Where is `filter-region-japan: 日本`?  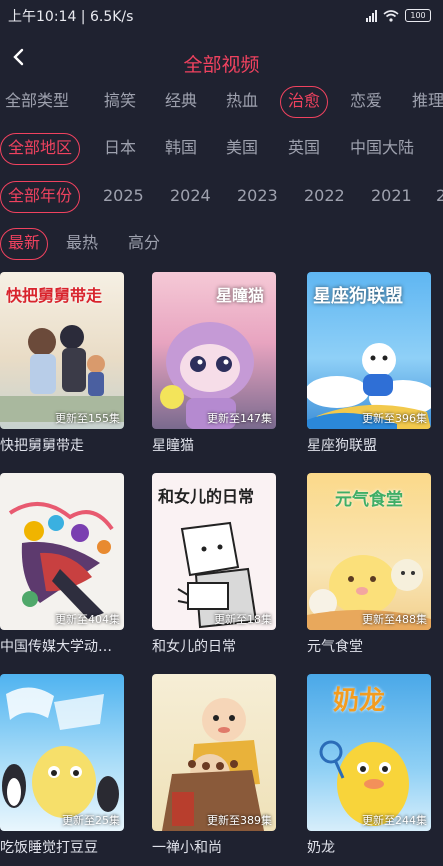 filter-region-japan: 日本 is located at coordinates (120, 148).